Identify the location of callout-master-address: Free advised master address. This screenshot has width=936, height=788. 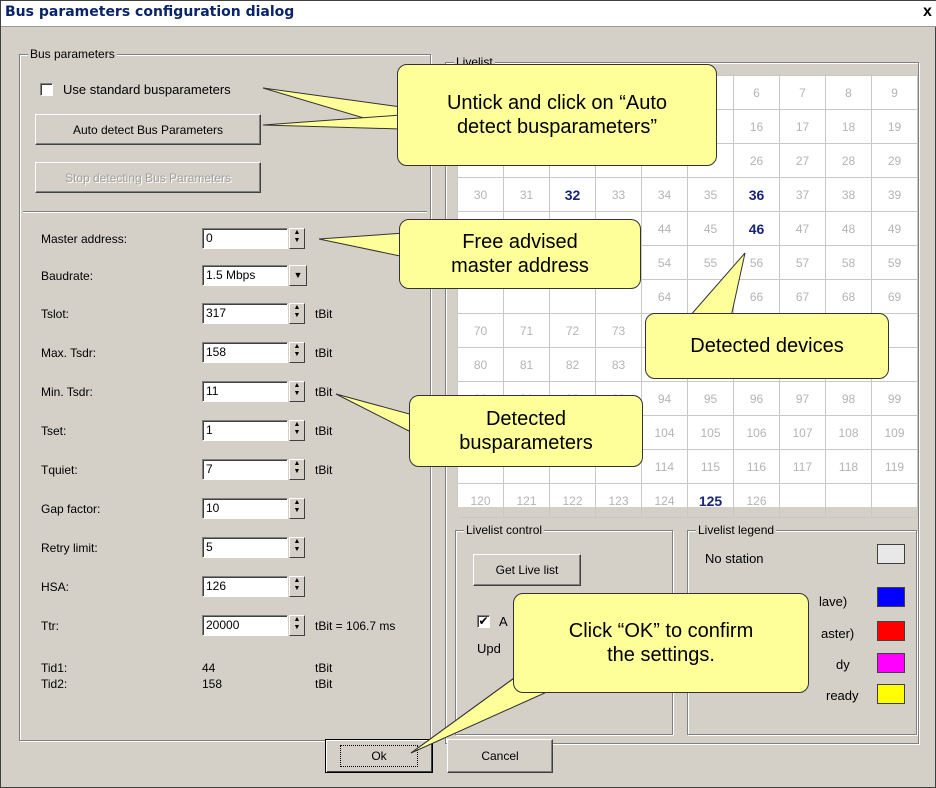
(520, 254).